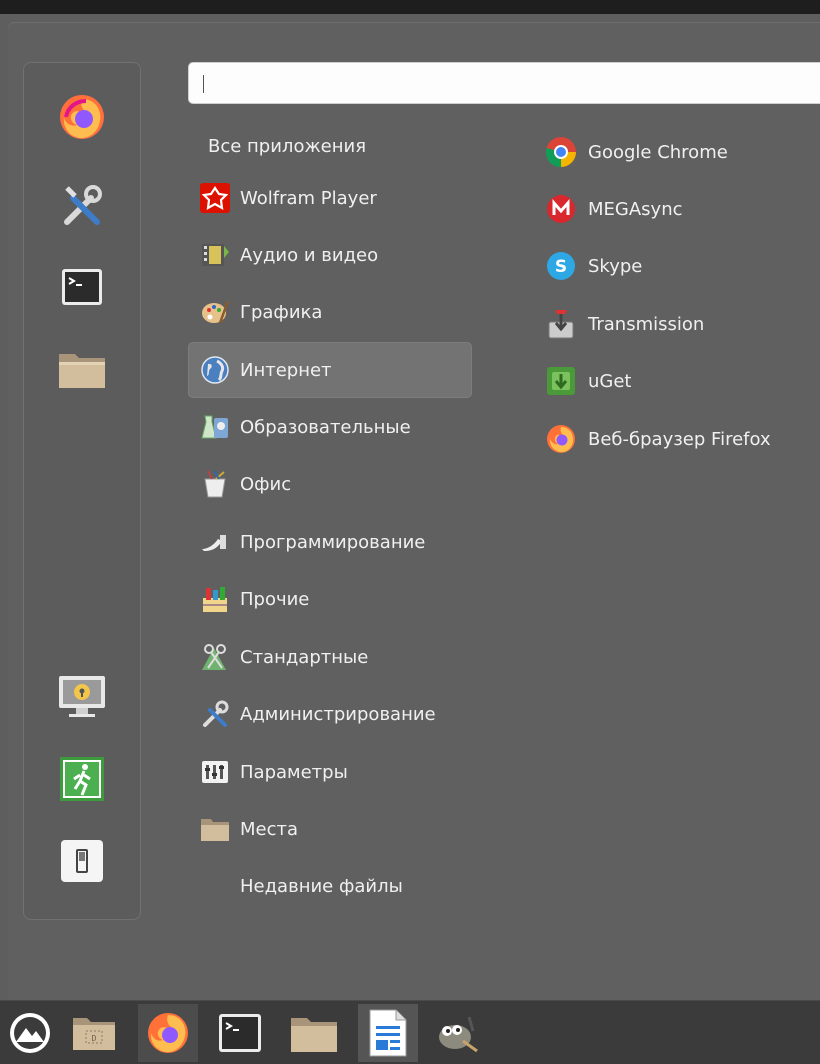 The image size is (820, 1064). I want to click on category-label: Параметры, so click(294, 772).